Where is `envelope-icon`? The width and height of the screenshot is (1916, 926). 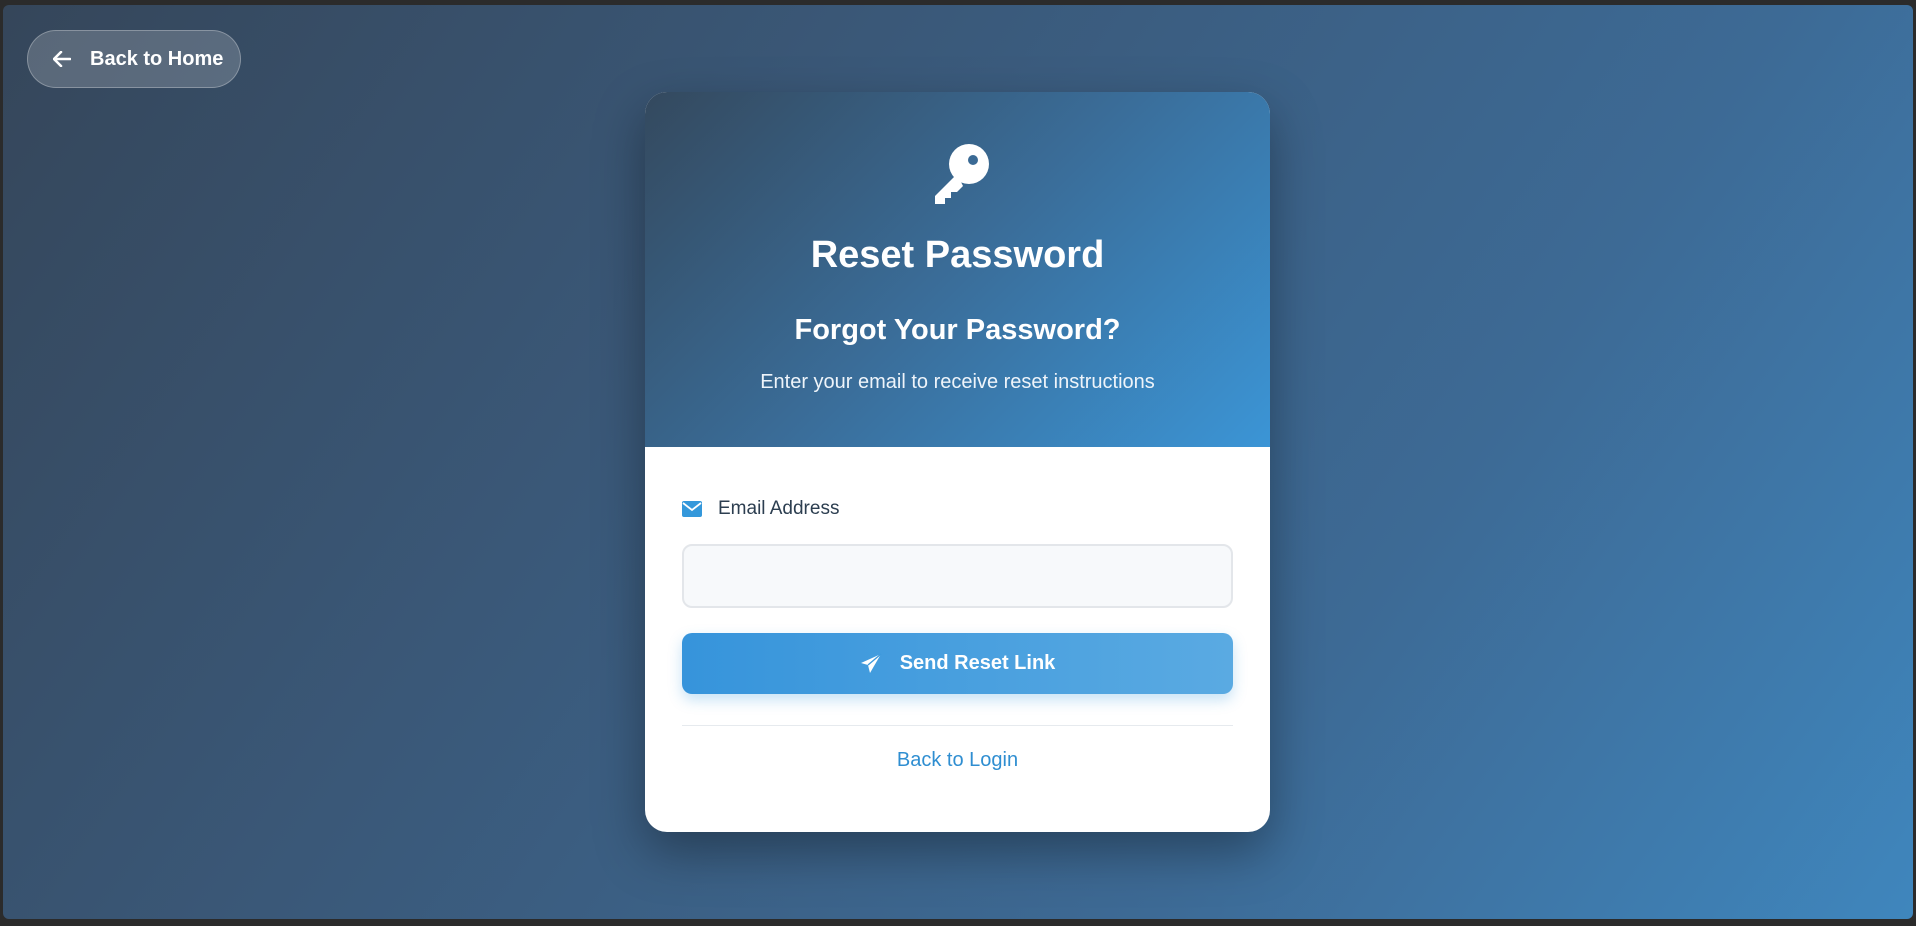 envelope-icon is located at coordinates (692, 509).